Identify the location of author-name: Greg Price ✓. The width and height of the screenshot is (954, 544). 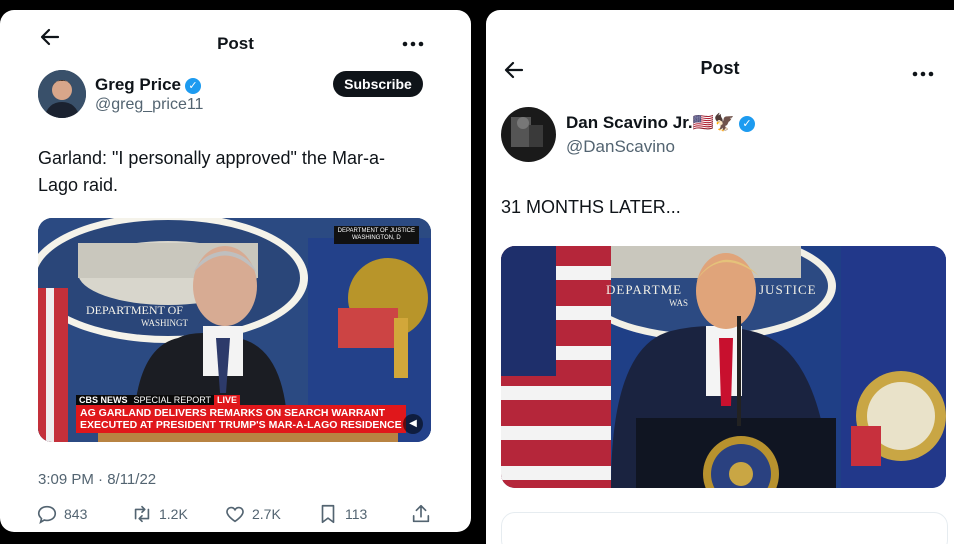
(148, 85).